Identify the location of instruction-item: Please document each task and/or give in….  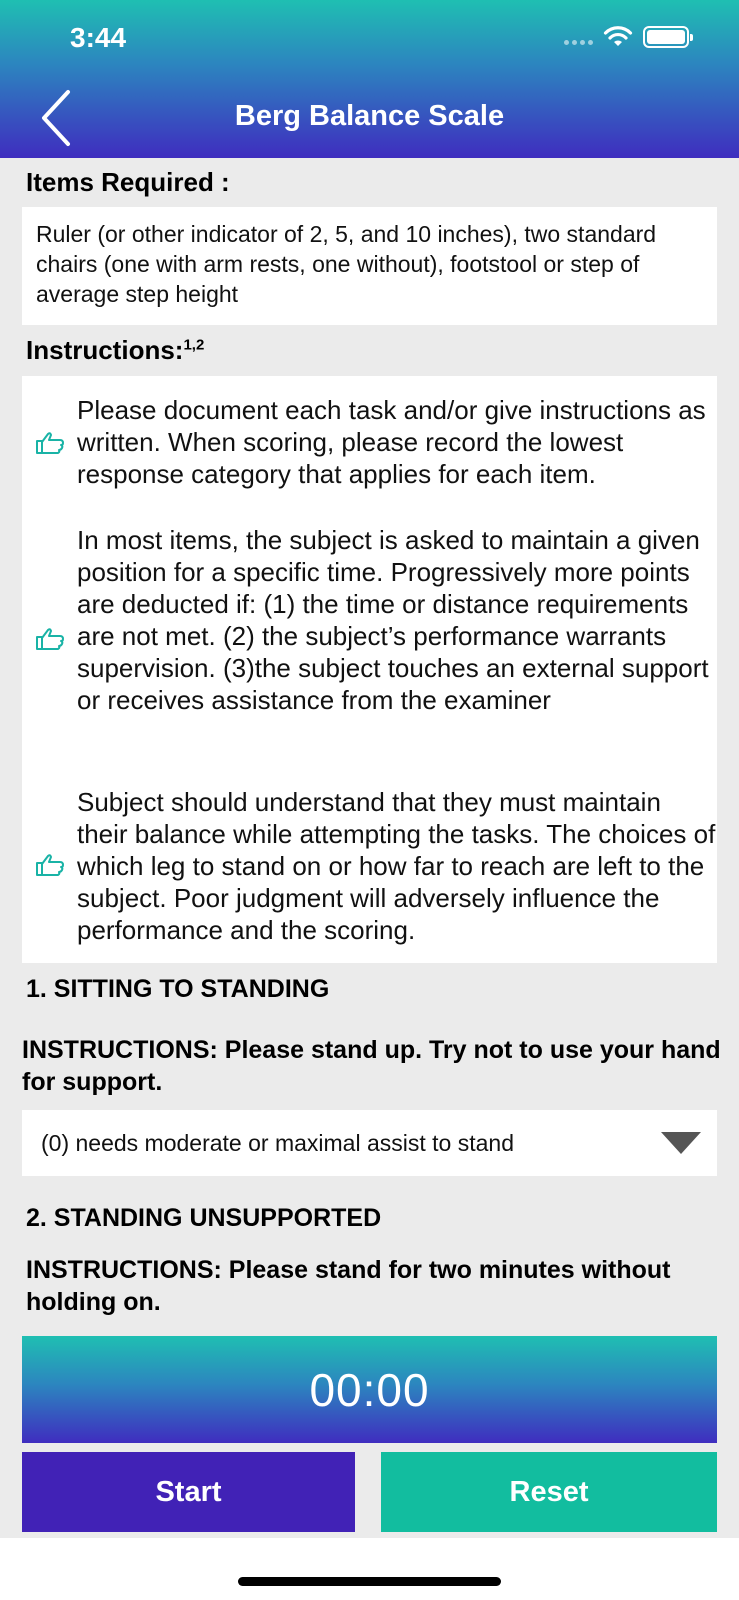
(391, 442).